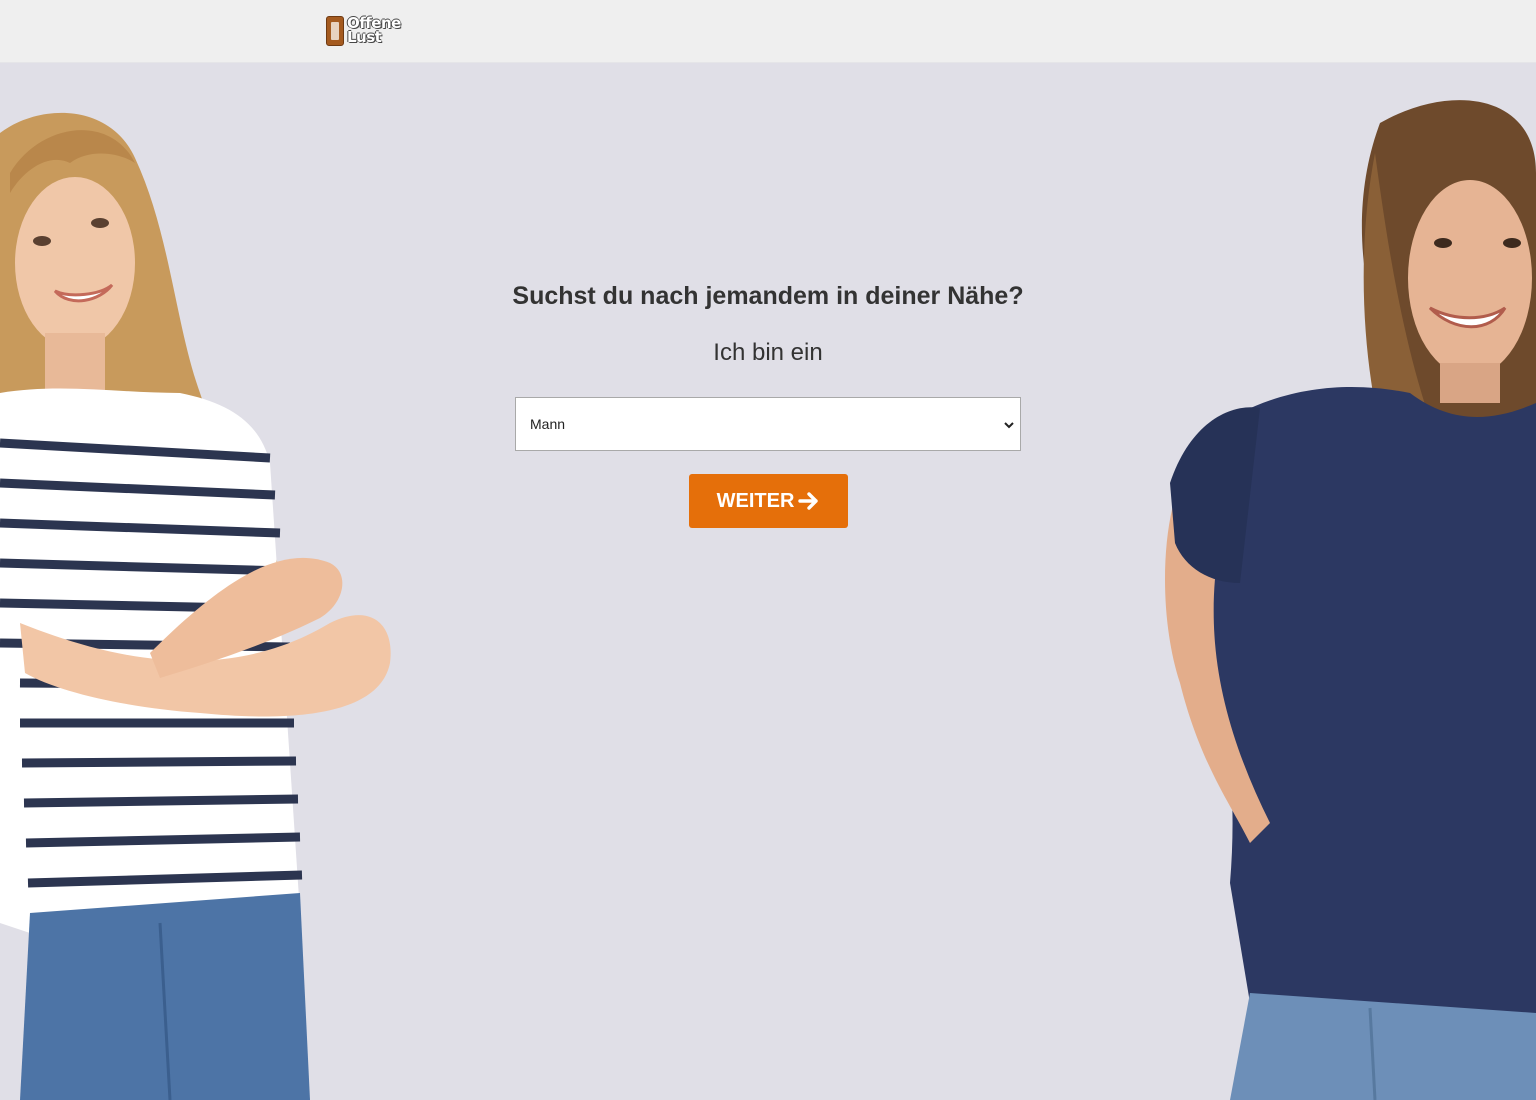 Image resolution: width=1536 pixels, height=1100 pixels. I want to click on site-logo: Offene Lust, so click(366, 31).